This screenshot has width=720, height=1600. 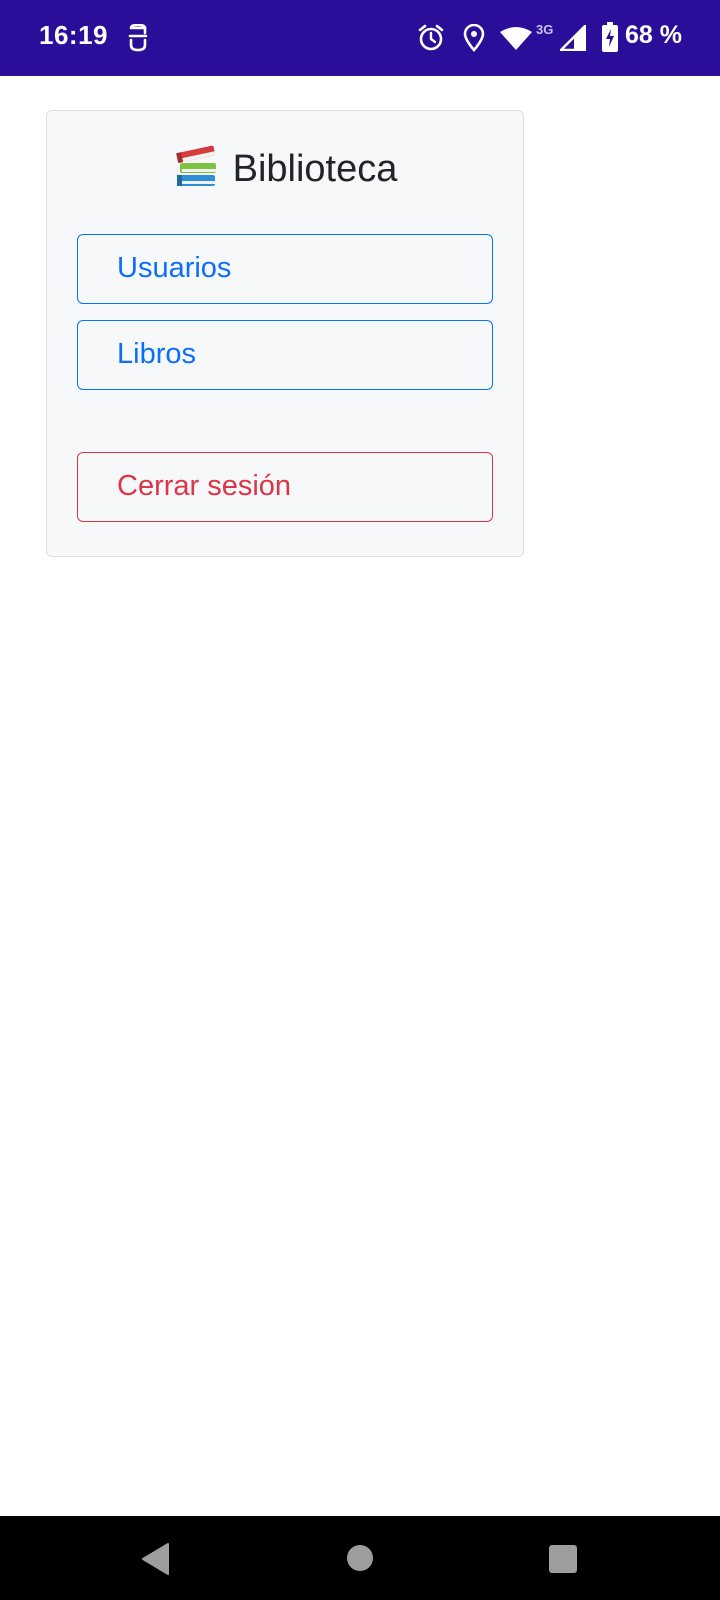 I want to click on location-icon, so click(x=474, y=38).